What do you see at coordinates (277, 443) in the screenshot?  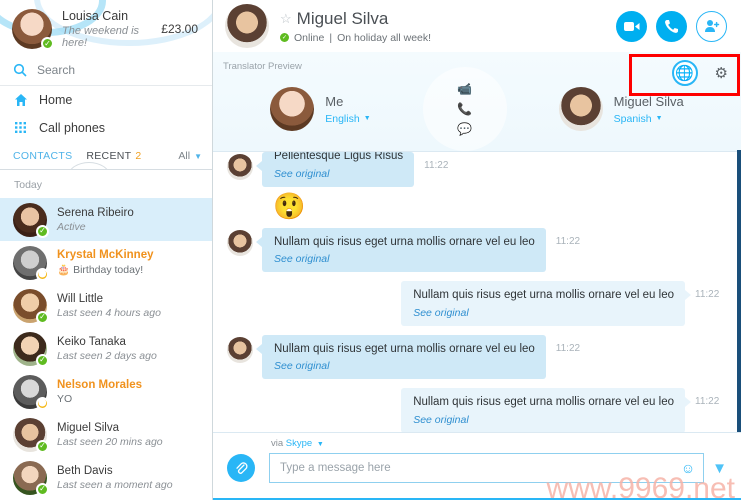 I see `via-prefix: via` at bounding box center [277, 443].